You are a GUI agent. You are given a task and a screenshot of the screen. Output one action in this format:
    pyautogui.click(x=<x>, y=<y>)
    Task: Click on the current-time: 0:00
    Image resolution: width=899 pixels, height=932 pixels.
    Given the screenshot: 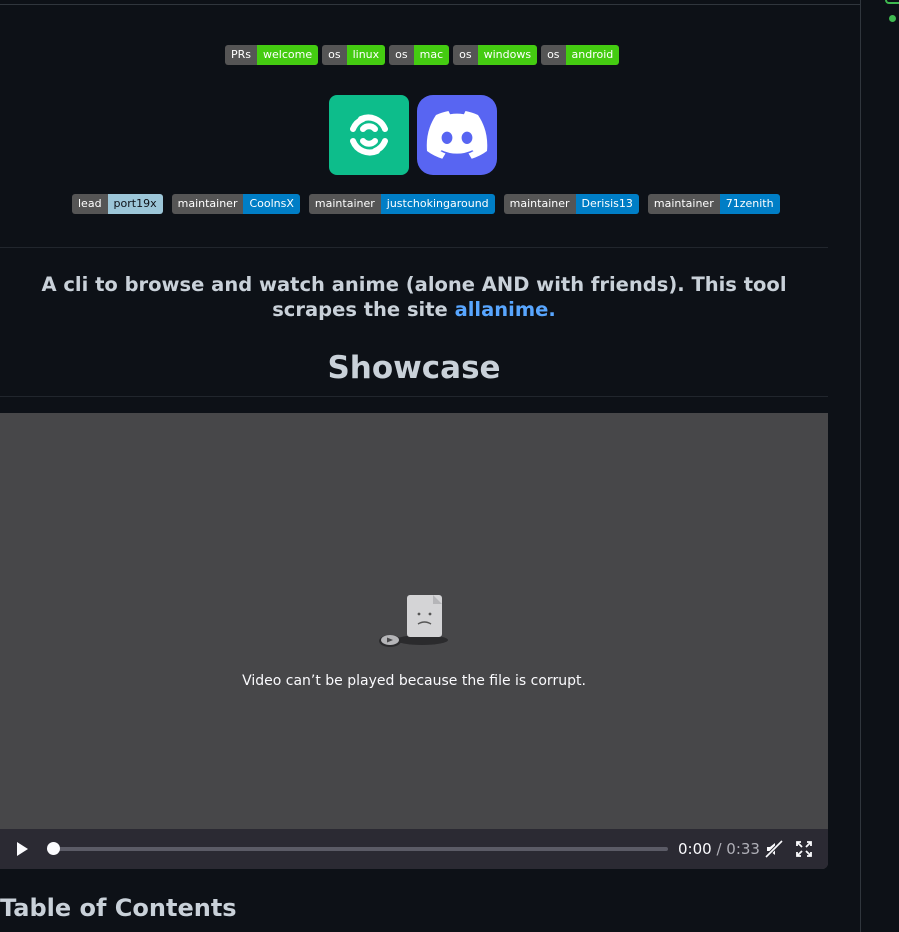 What is the action you would take?
    pyautogui.click(x=695, y=849)
    